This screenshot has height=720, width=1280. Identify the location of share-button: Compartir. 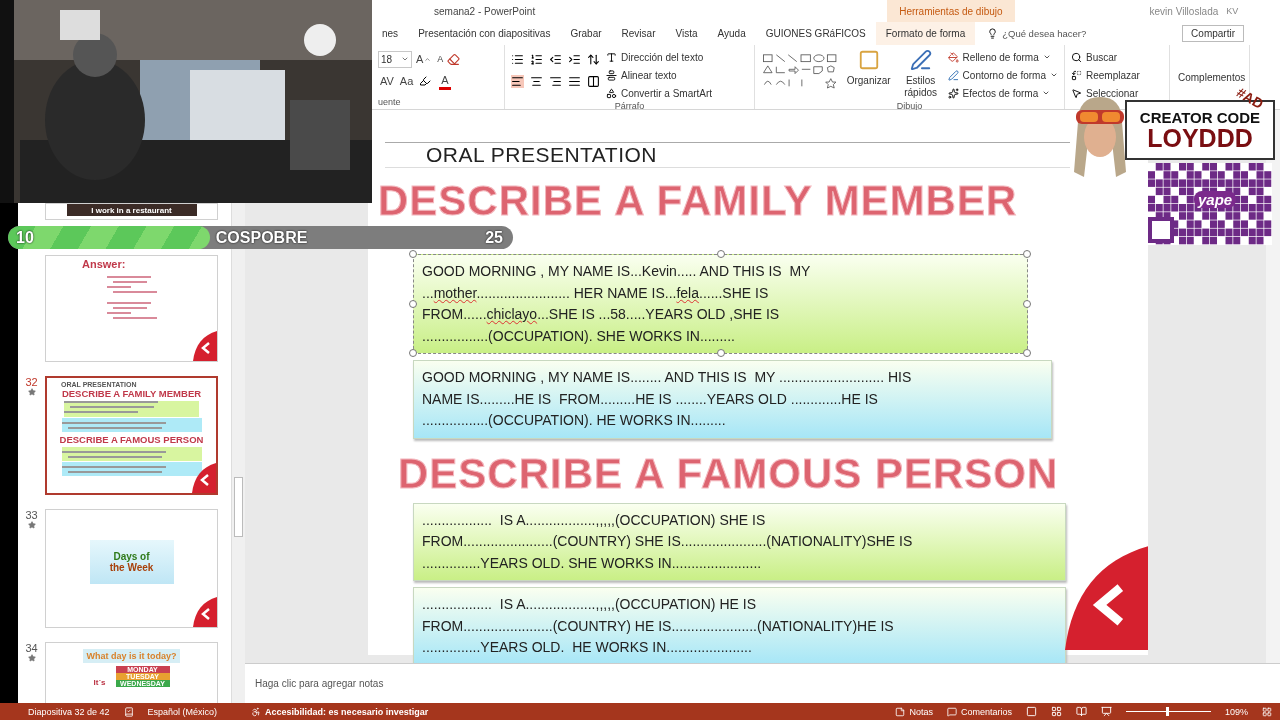
(1213, 33).